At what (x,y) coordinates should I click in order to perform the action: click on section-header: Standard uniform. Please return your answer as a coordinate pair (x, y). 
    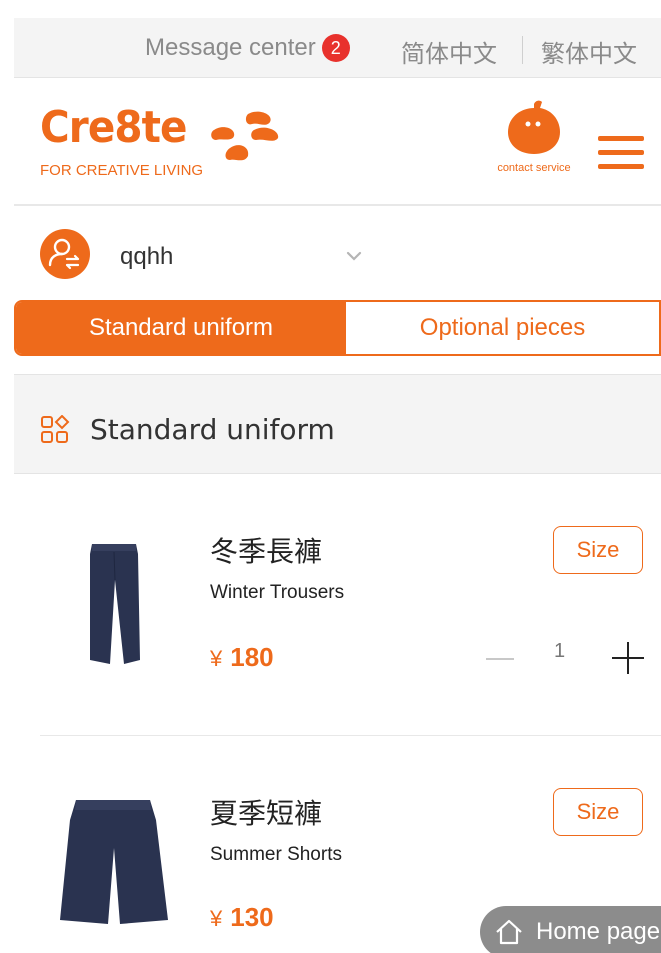
    Looking at the image, I should click on (337, 424).